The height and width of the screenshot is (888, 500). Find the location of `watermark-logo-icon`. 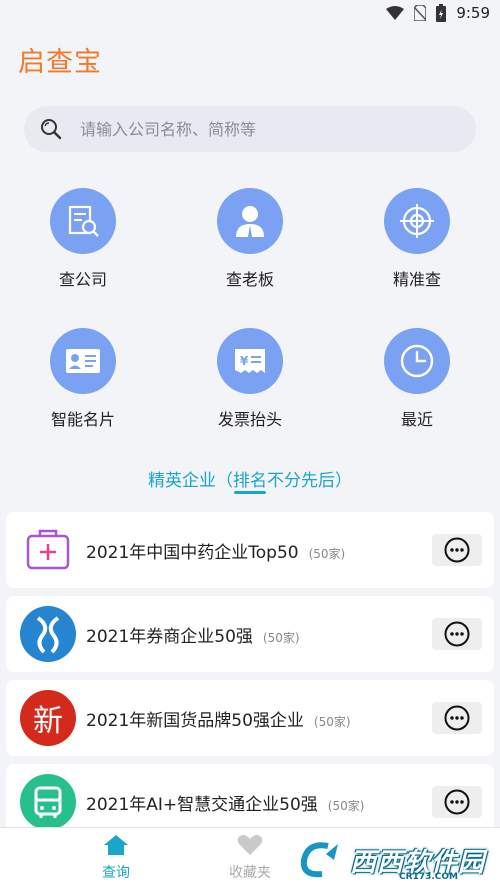

watermark-logo-icon is located at coordinates (319, 860).